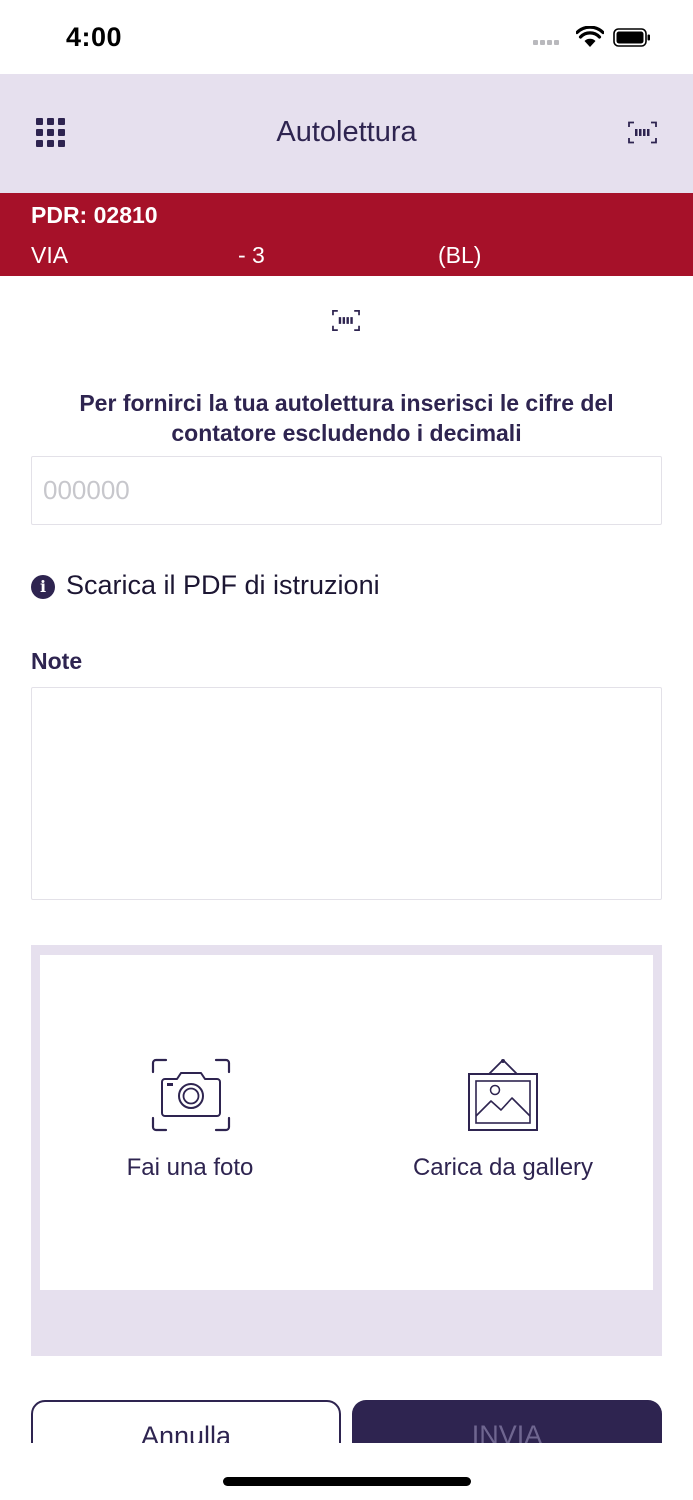 This screenshot has height=1500, width=693. Describe the element at coordinates (507, 1421) in the screenshot. I see `send-button: INVIA` at that location.